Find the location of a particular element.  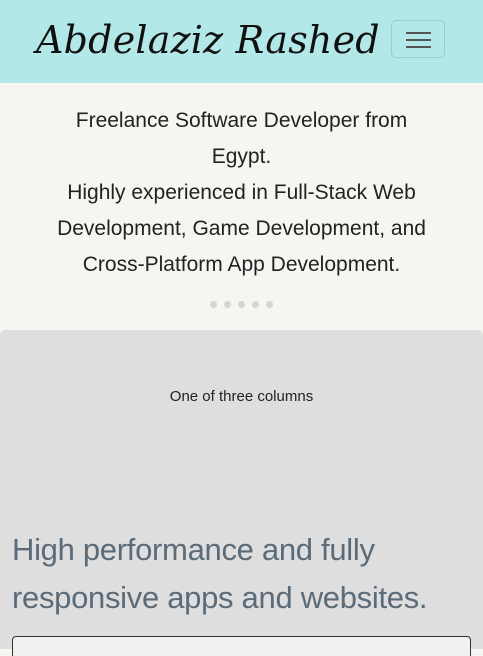

carousel-indicators is located at coordinates (241, 306).